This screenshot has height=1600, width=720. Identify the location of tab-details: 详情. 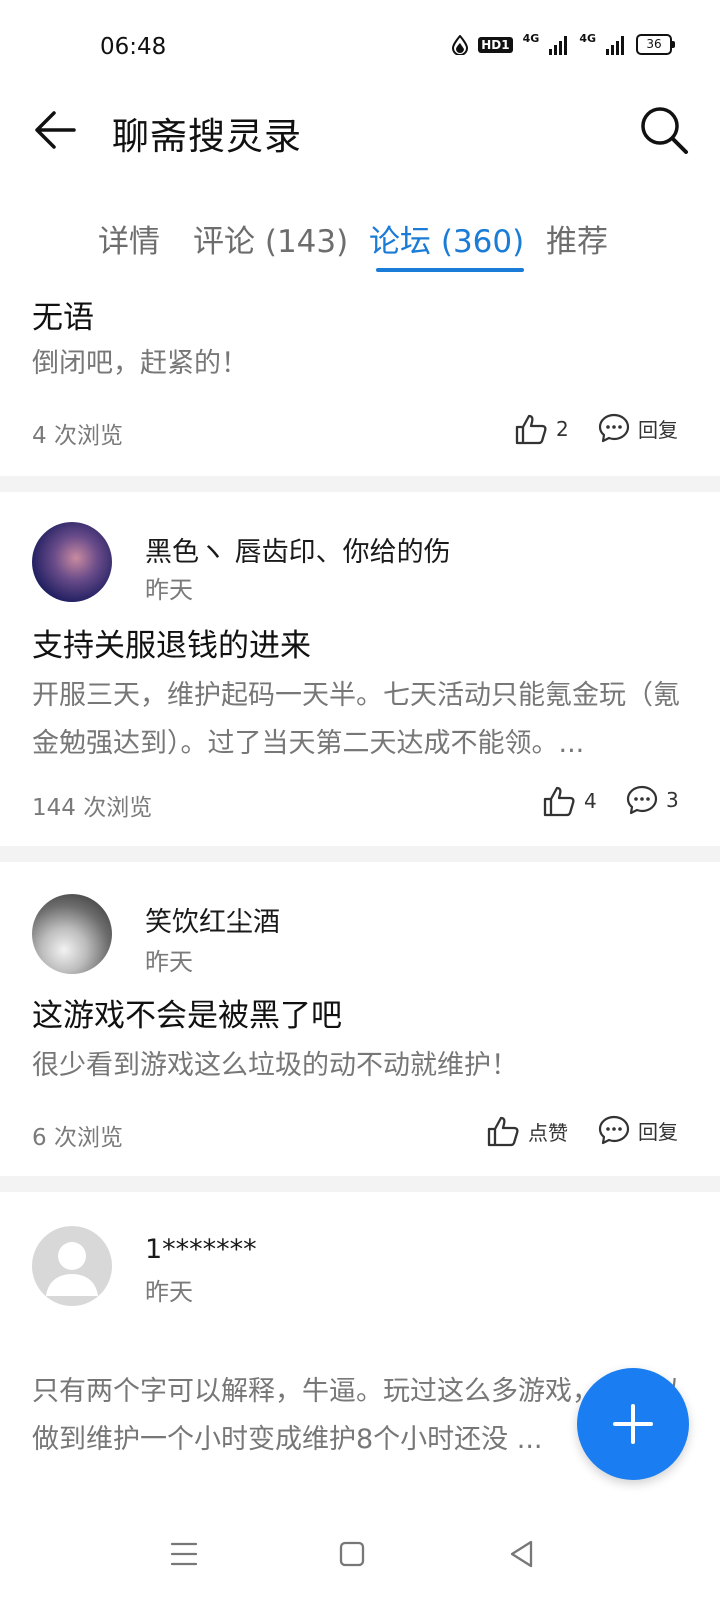
(129, 238).